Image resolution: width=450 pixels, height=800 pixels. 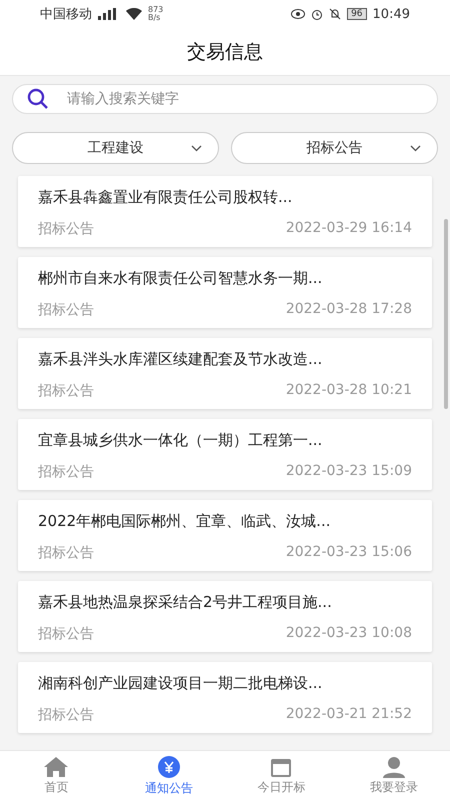 What do you see at coordinates (349, 391) in the screenshot?
I see `notice-date: 2022-03-28 10:21` at bounding box center [349, 391].